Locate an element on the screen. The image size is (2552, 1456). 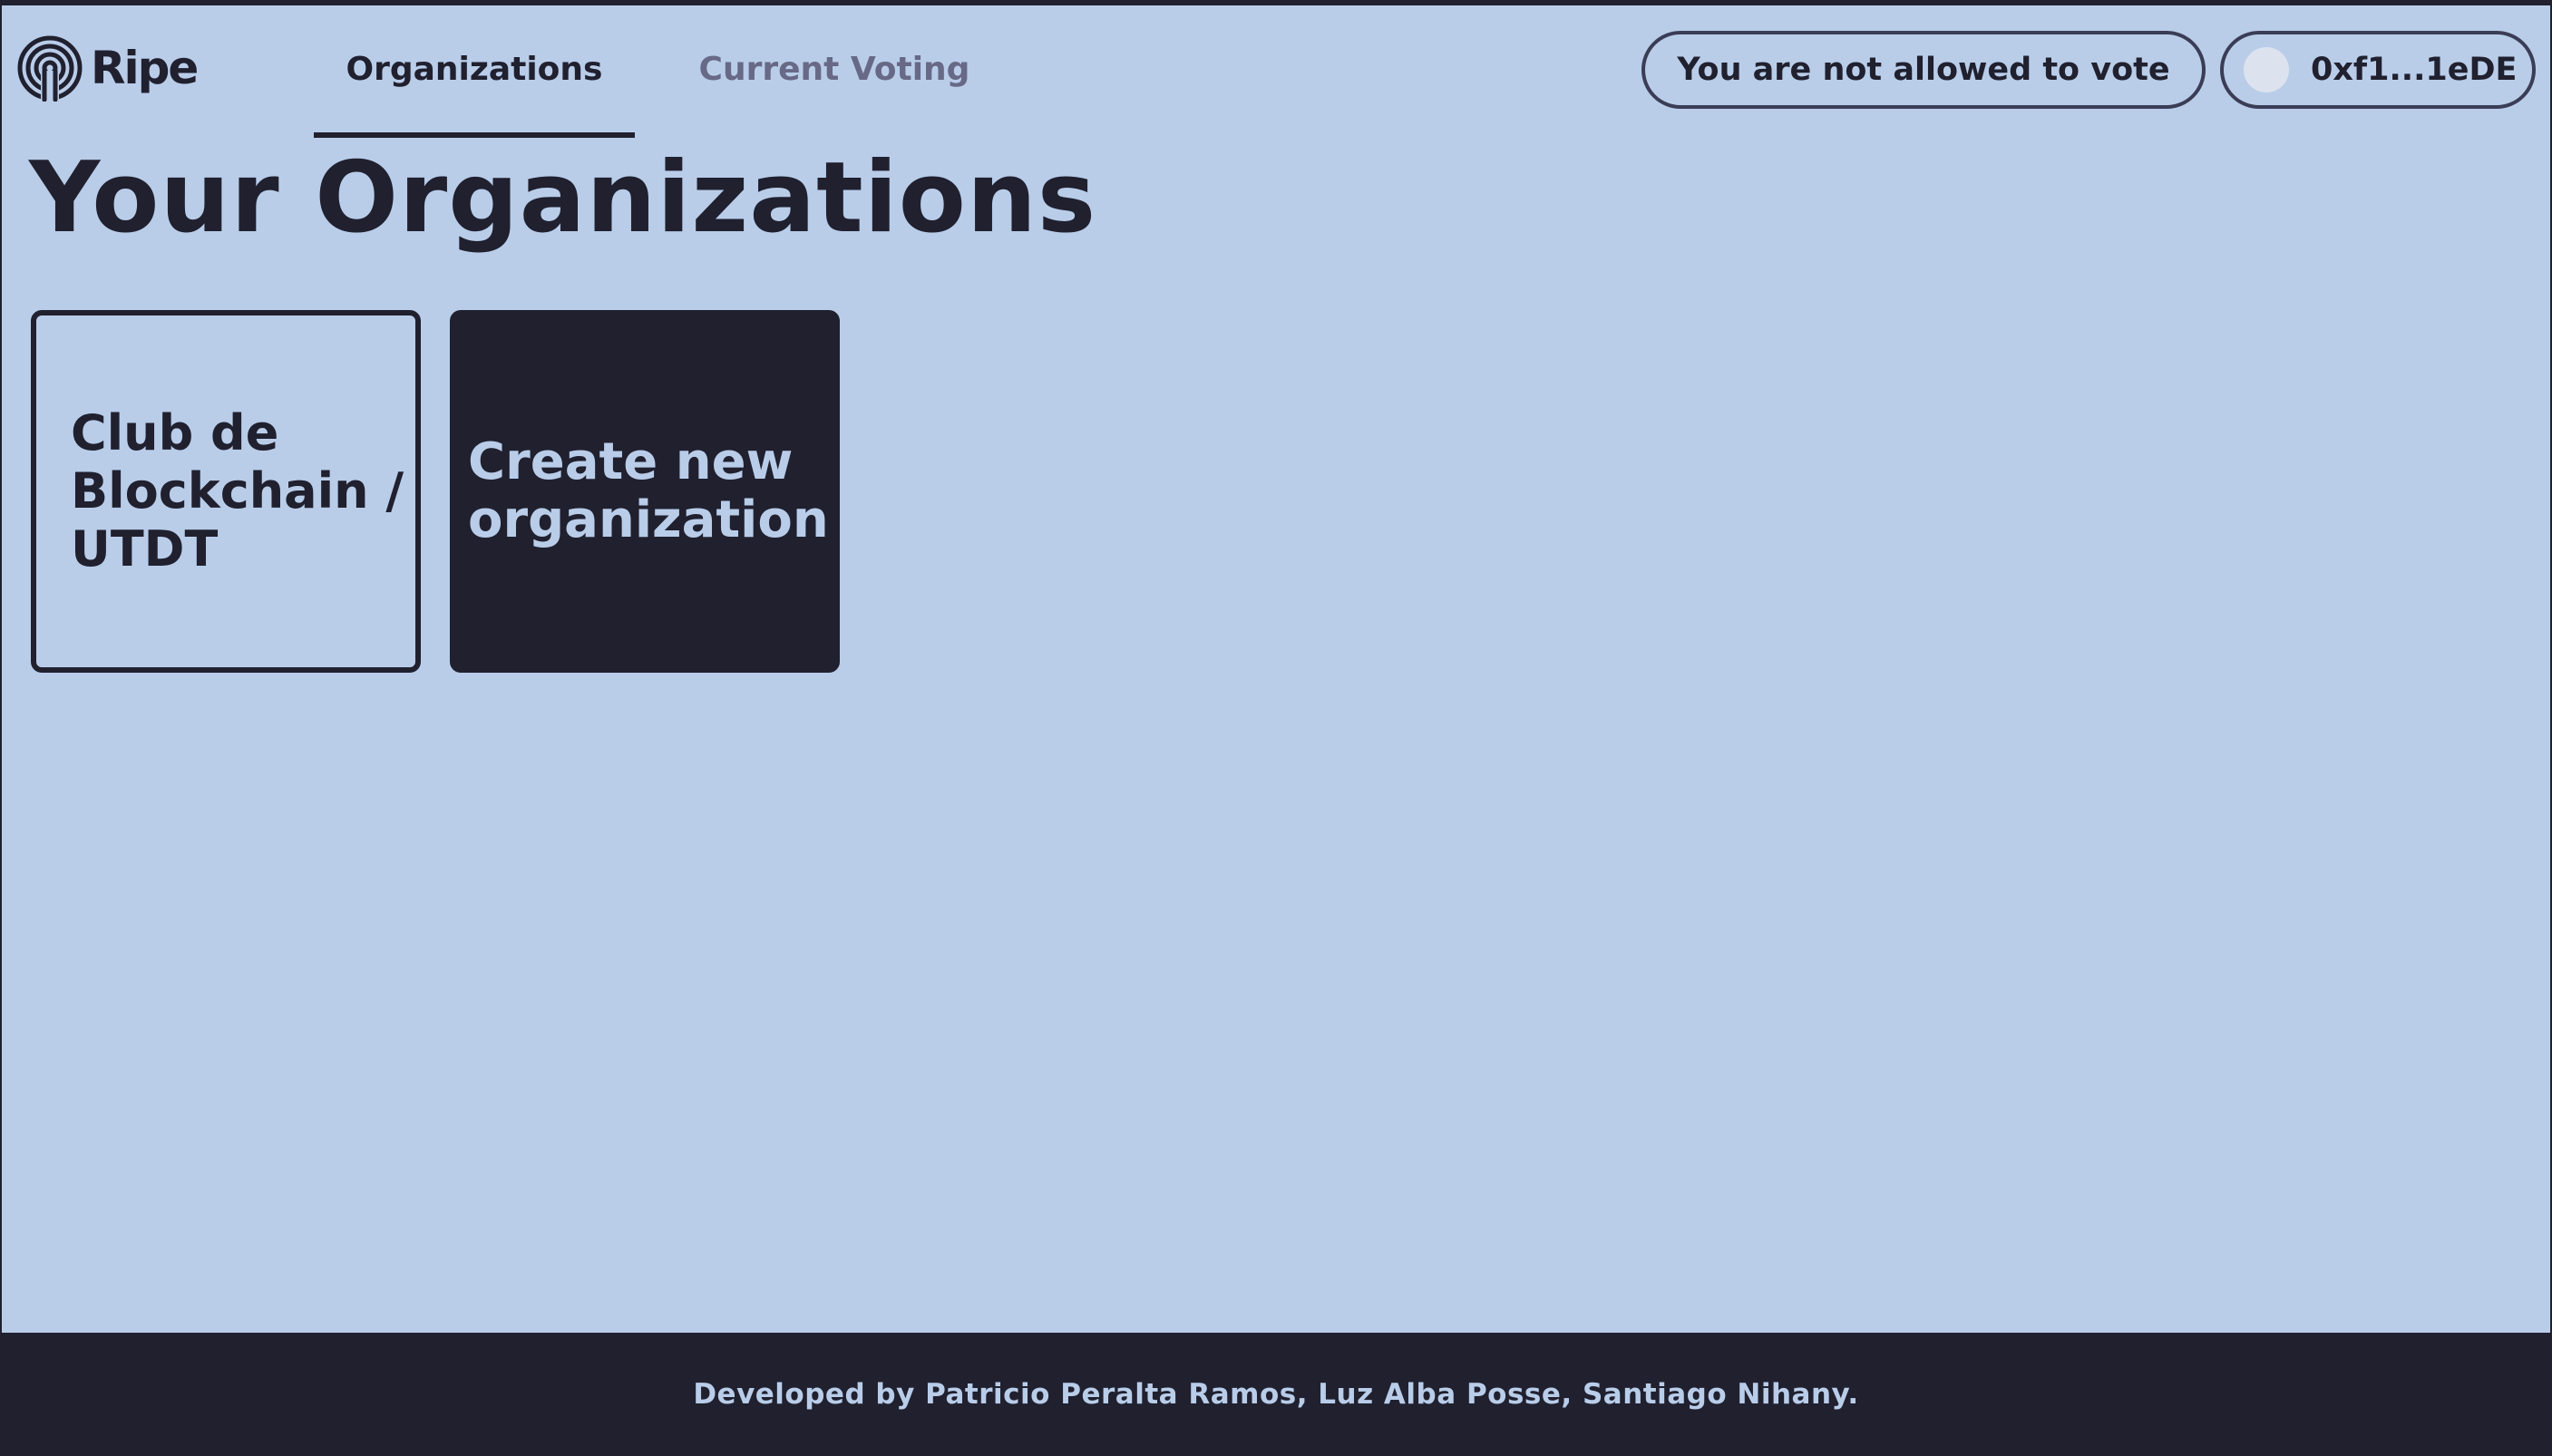
create-organization-button: Create new organization is located at coordinates (645, 492).